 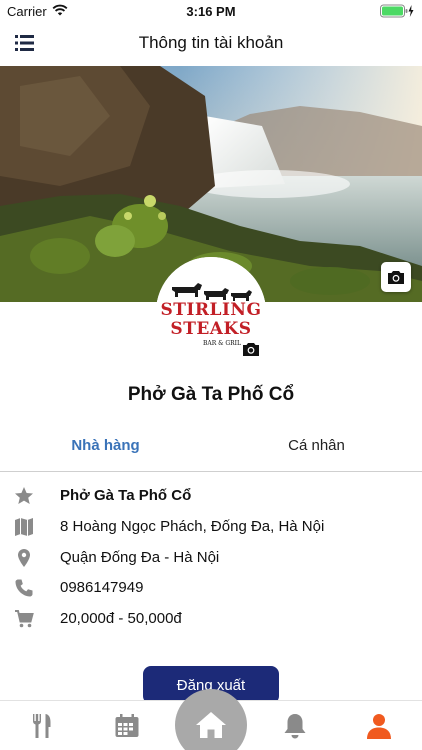 I want to click on profile-tabs: Nhà hàng Cá nhân, so click(x=211, y=449).